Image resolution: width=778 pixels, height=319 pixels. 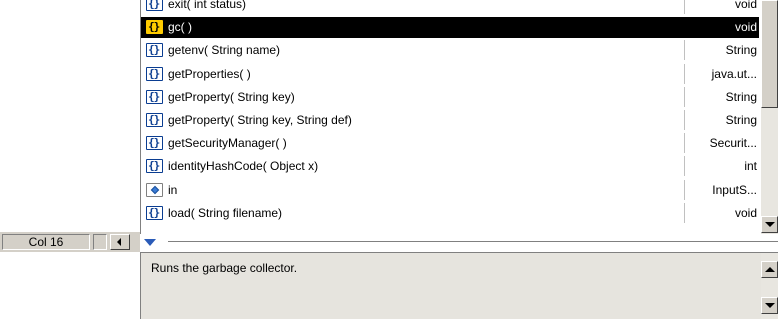 What do you see at coordinates (769, 117) in the screenshot?
I see `completion-list-scrollbar` at bounding box center [769, 117].